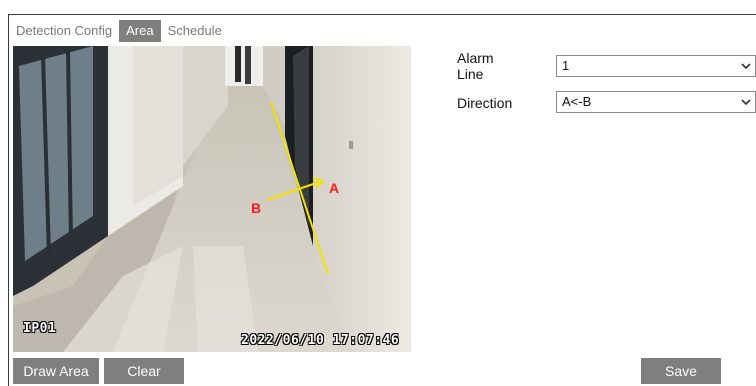  I want to click on direction-arrow-line, so click(294, 190).